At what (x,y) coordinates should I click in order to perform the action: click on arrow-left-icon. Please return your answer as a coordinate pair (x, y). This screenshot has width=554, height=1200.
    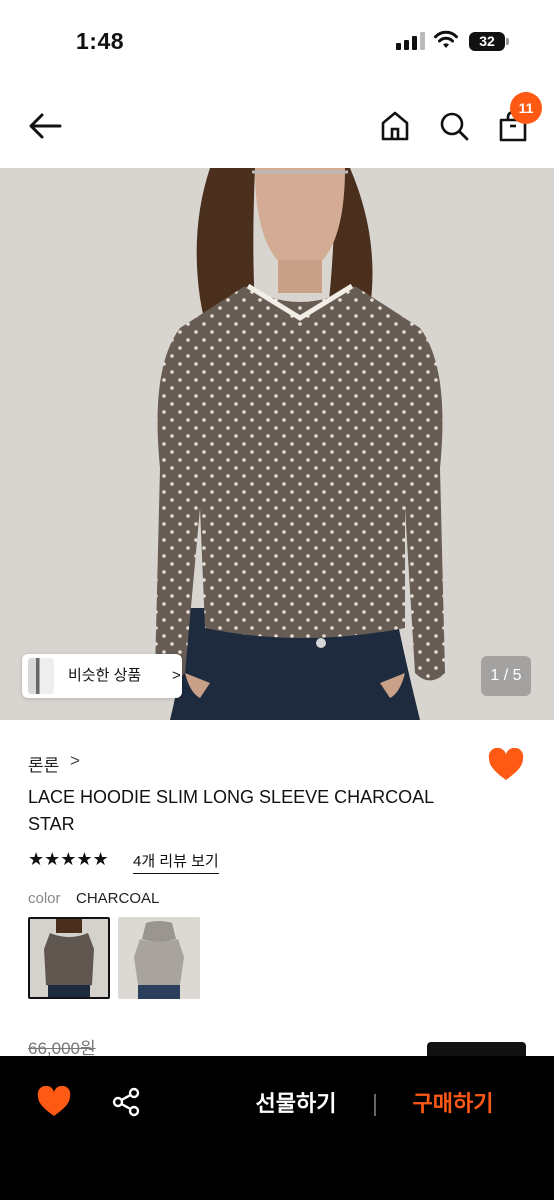
    Looking at the image, I should click on (46, 126).